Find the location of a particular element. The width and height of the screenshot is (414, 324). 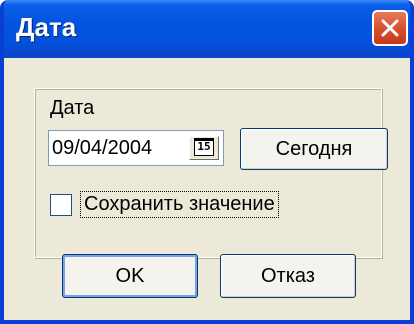

ok-button: OK is located at coordinates (130, 276).